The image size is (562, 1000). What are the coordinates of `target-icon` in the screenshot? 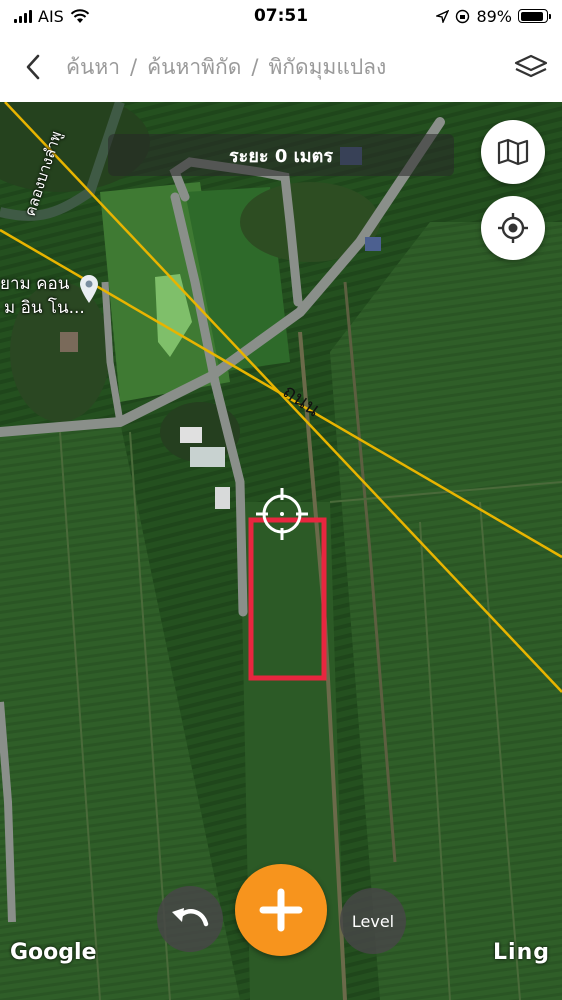 It's located at (513, 228).